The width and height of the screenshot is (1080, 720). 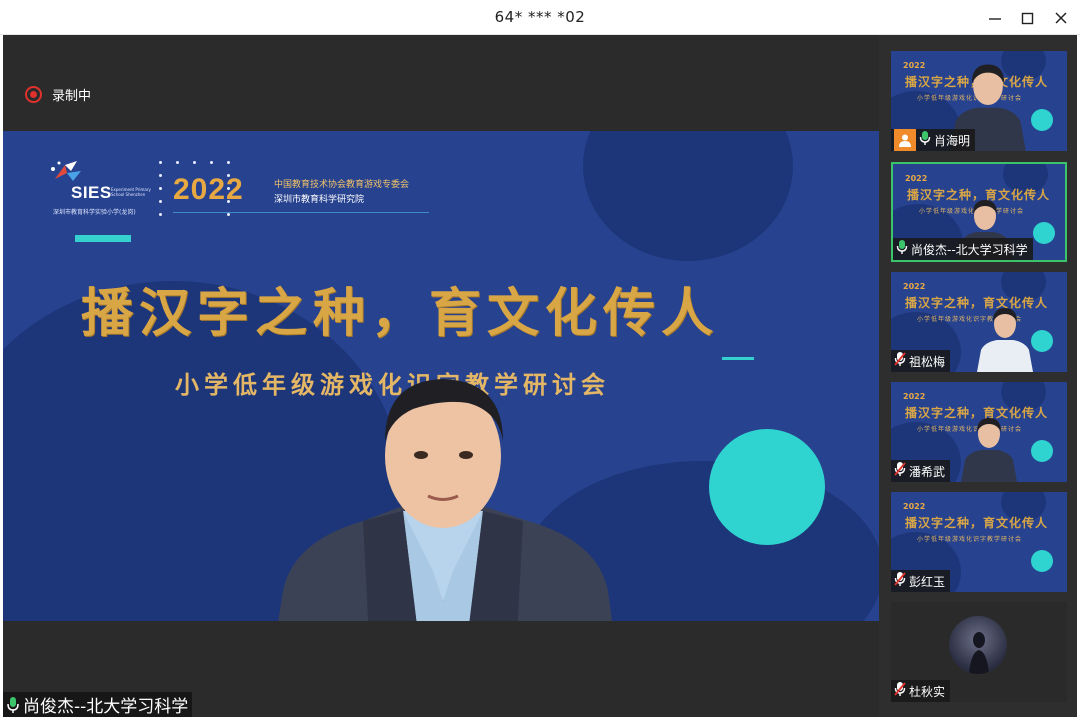 I want to click on close-button, so click(x=1061, y=18).